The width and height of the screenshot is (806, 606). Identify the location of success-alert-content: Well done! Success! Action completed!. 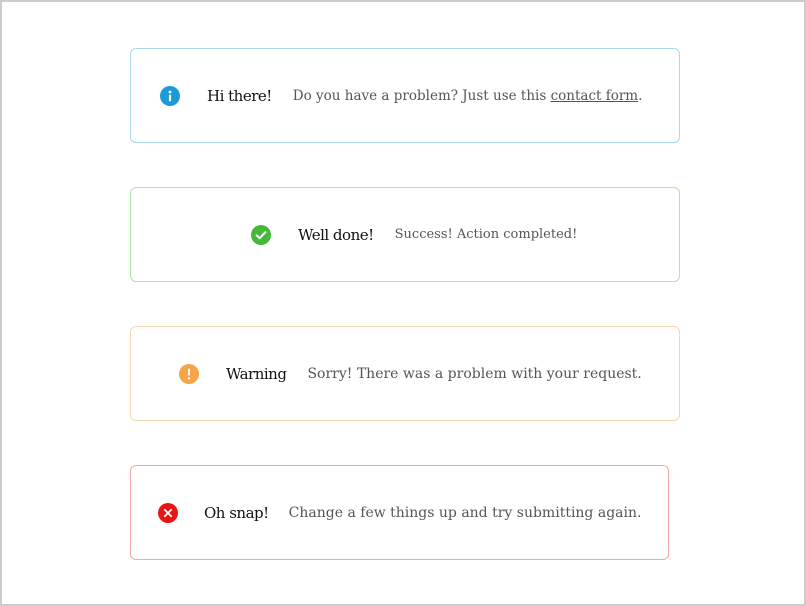
(414, 234).